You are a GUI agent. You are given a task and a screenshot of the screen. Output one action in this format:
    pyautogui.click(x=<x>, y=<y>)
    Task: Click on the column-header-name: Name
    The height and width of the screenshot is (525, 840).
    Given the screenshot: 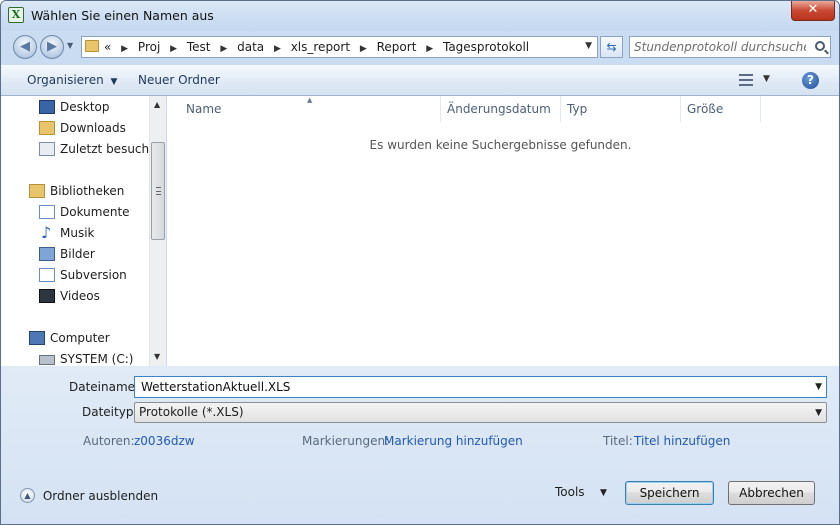 What is the action you would take?
    pyautogui.click(x=203, y=109)
    